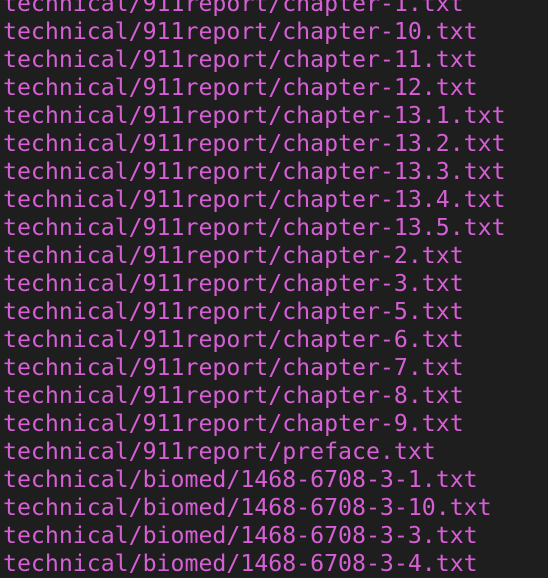  Describe the element at coordinates (254, 143) in the screenshot. I see `file-path-line: technical/911report/chapter-13.2.txt` at that location.